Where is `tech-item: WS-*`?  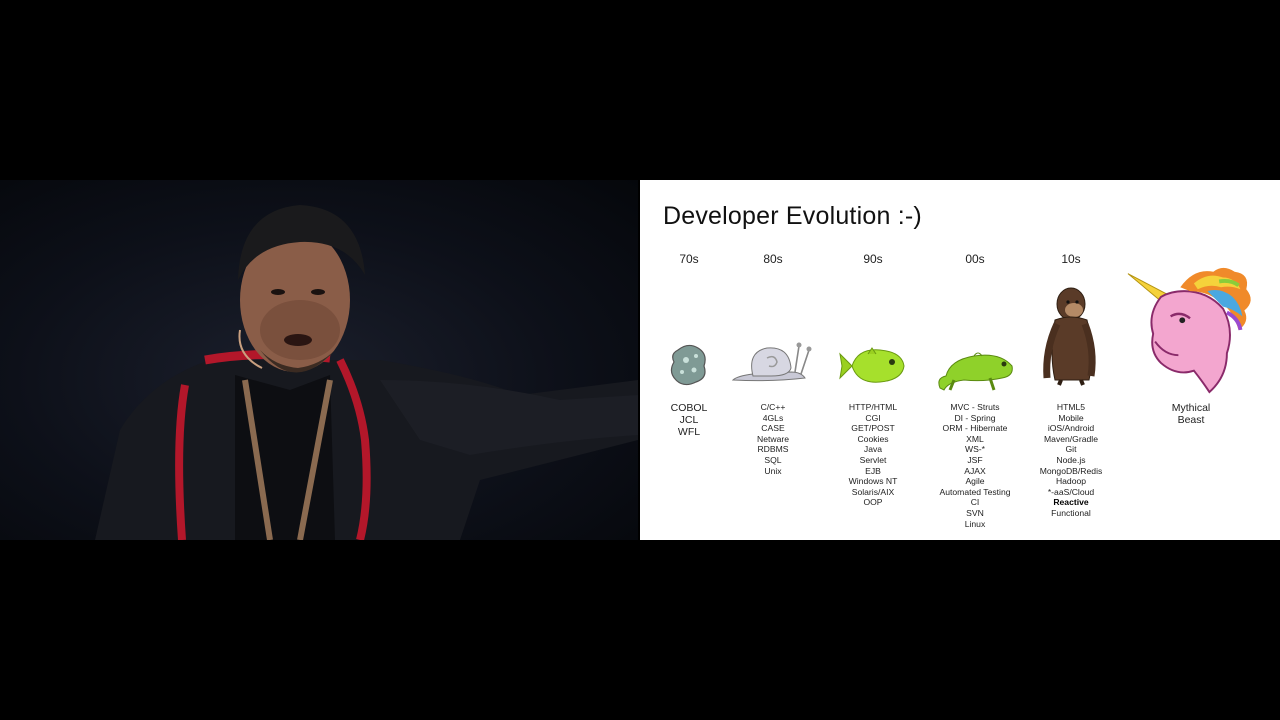
tech-item: WS-* is located at coordinates (975, 449).